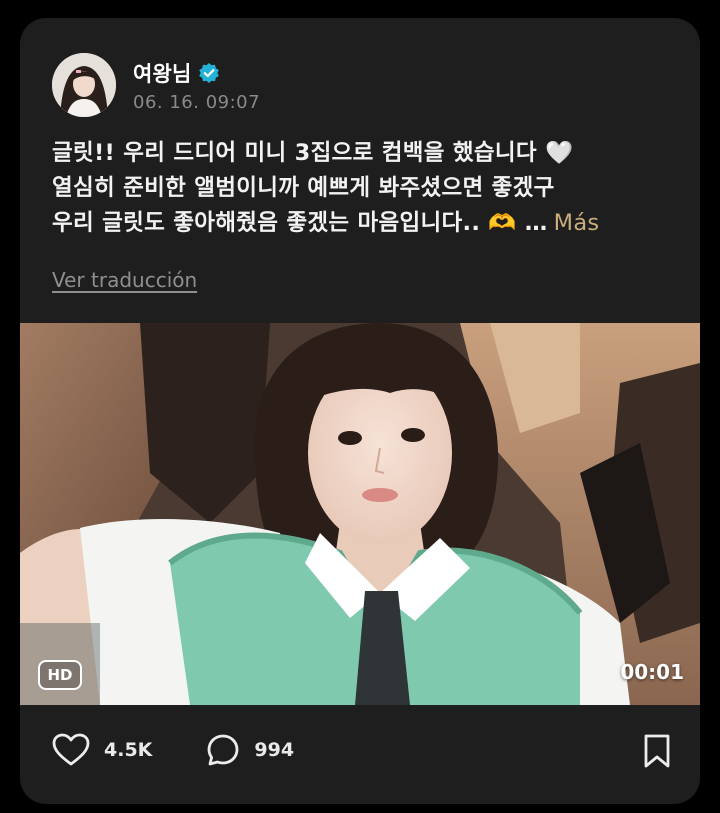 The width and height of the screenshot is (720, 813). What do you see at coordinates (223, 750) in the screenshot?
I see `comment-bubble-icon` at bounding box center [223, 750].